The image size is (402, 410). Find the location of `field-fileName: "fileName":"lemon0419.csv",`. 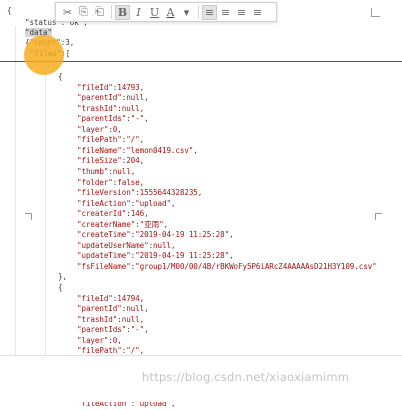

field-fileName: "fileName":"lemon0419.csv", is located at coordinates (137, 150).